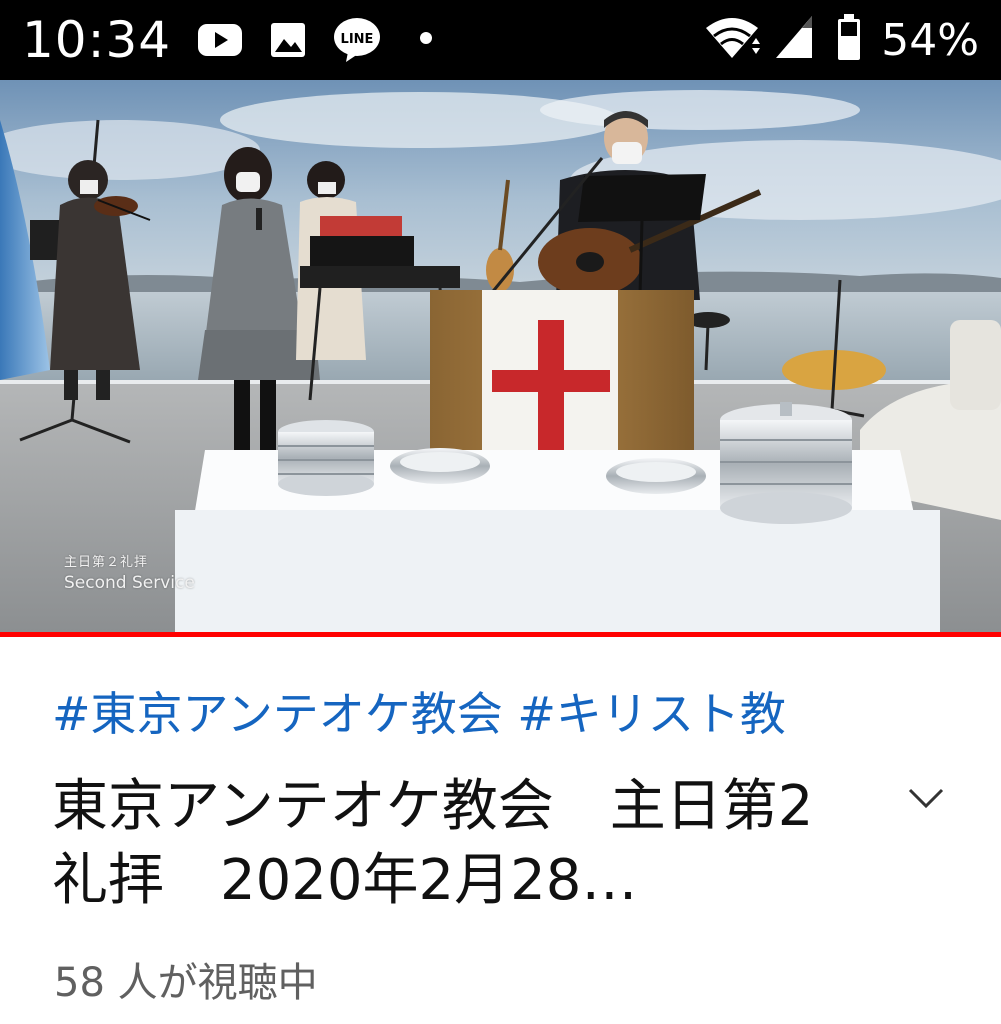 The image size is (1001, 1024). Describe the element at coordinates (426, 38) in the screenshot. I see `dot-icon` at that location.